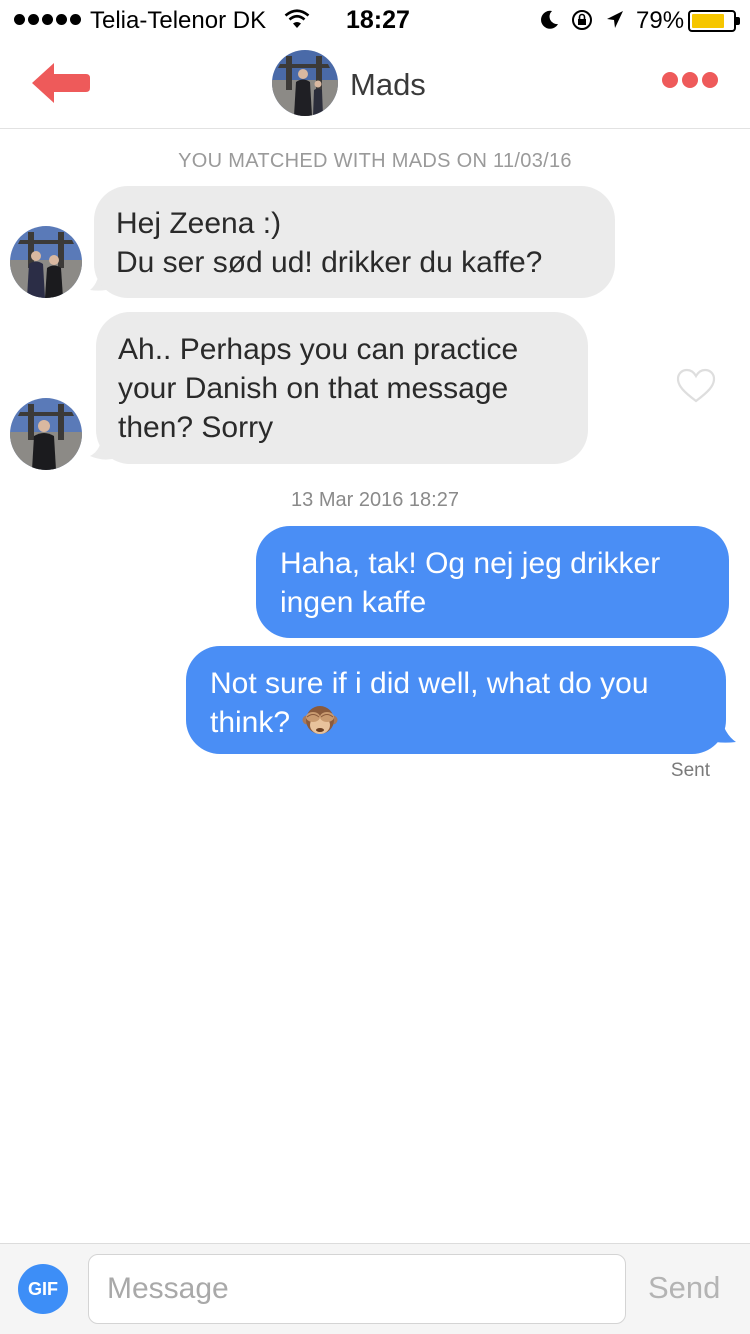 This screenshot has height=1334, width=750. What do you see at coordinates (357, 1289) in the screenshot?
I see `message-input` at bounding box center [357, 1289].